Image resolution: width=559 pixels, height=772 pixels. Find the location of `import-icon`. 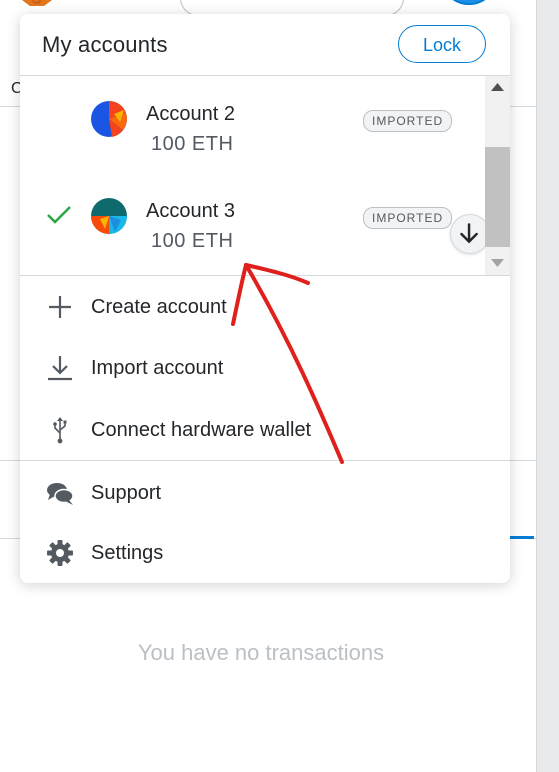

import-icon is located at coordinates (60, 368).